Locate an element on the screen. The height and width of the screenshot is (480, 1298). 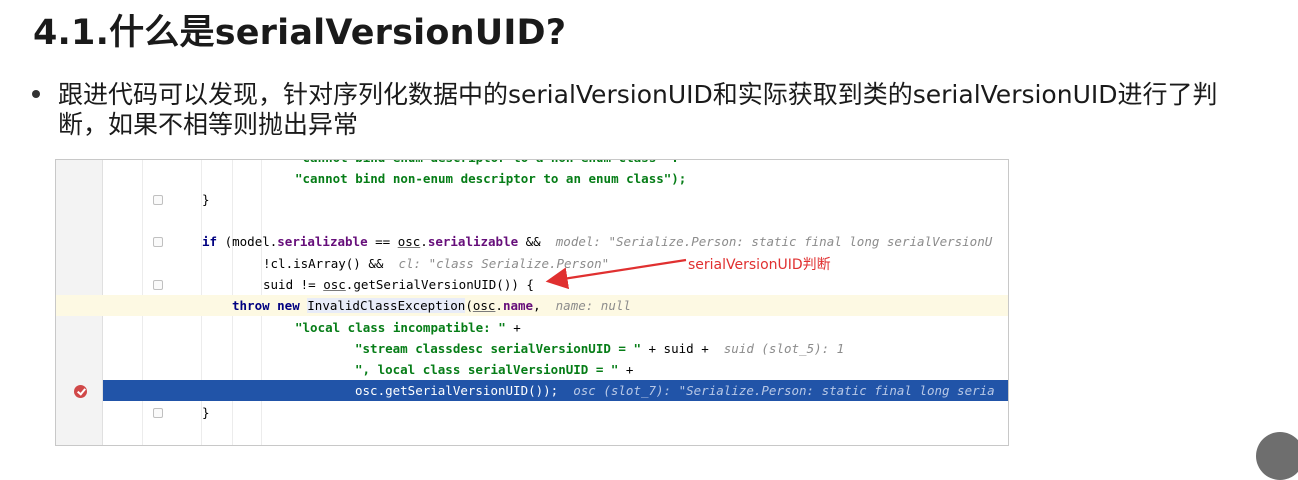
code-class: InvalidClassException is located at coordinates (386, 305).